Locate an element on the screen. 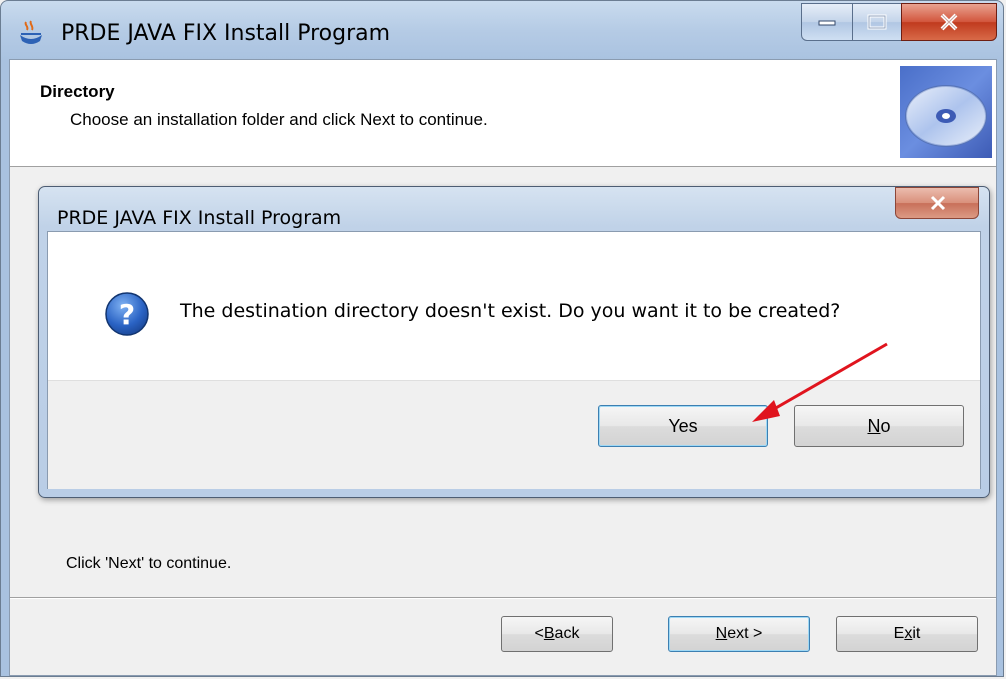 This screenshot has width=1006, height=679. minimize-icon is located at coordinates (827, 23).